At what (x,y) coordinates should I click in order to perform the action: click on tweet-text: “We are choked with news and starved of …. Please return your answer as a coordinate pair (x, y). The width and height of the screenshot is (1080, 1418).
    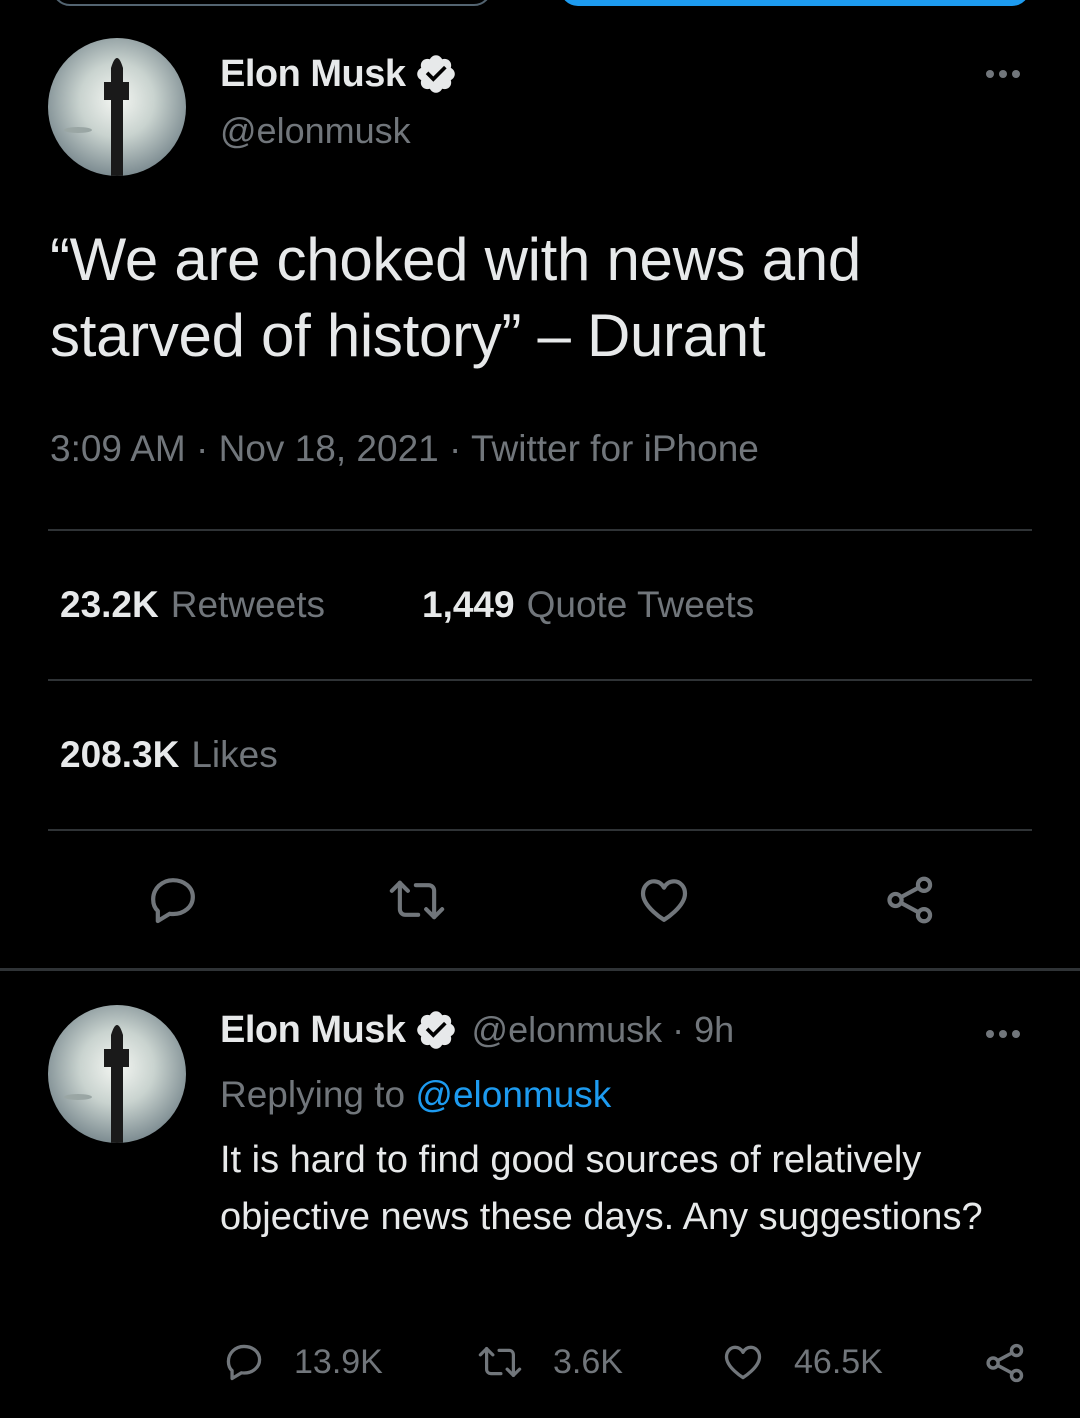
    Looking at the image, I should click on (455, 297).